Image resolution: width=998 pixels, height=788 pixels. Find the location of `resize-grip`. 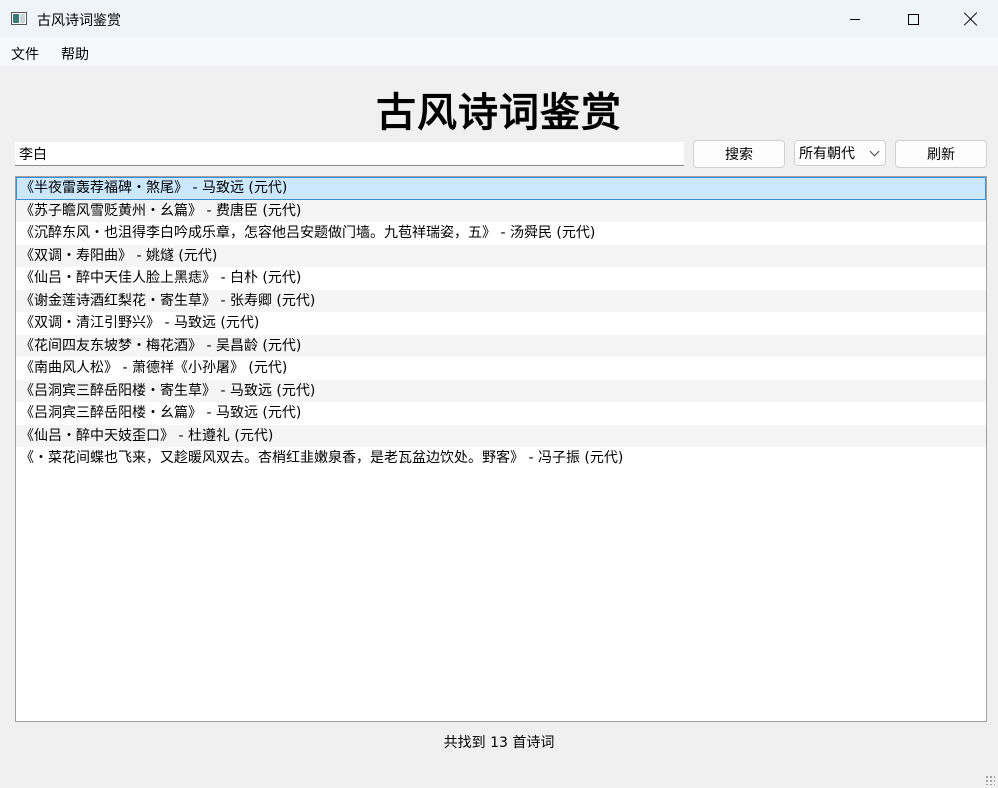

resize-grip is located at coordinates (990, 780).